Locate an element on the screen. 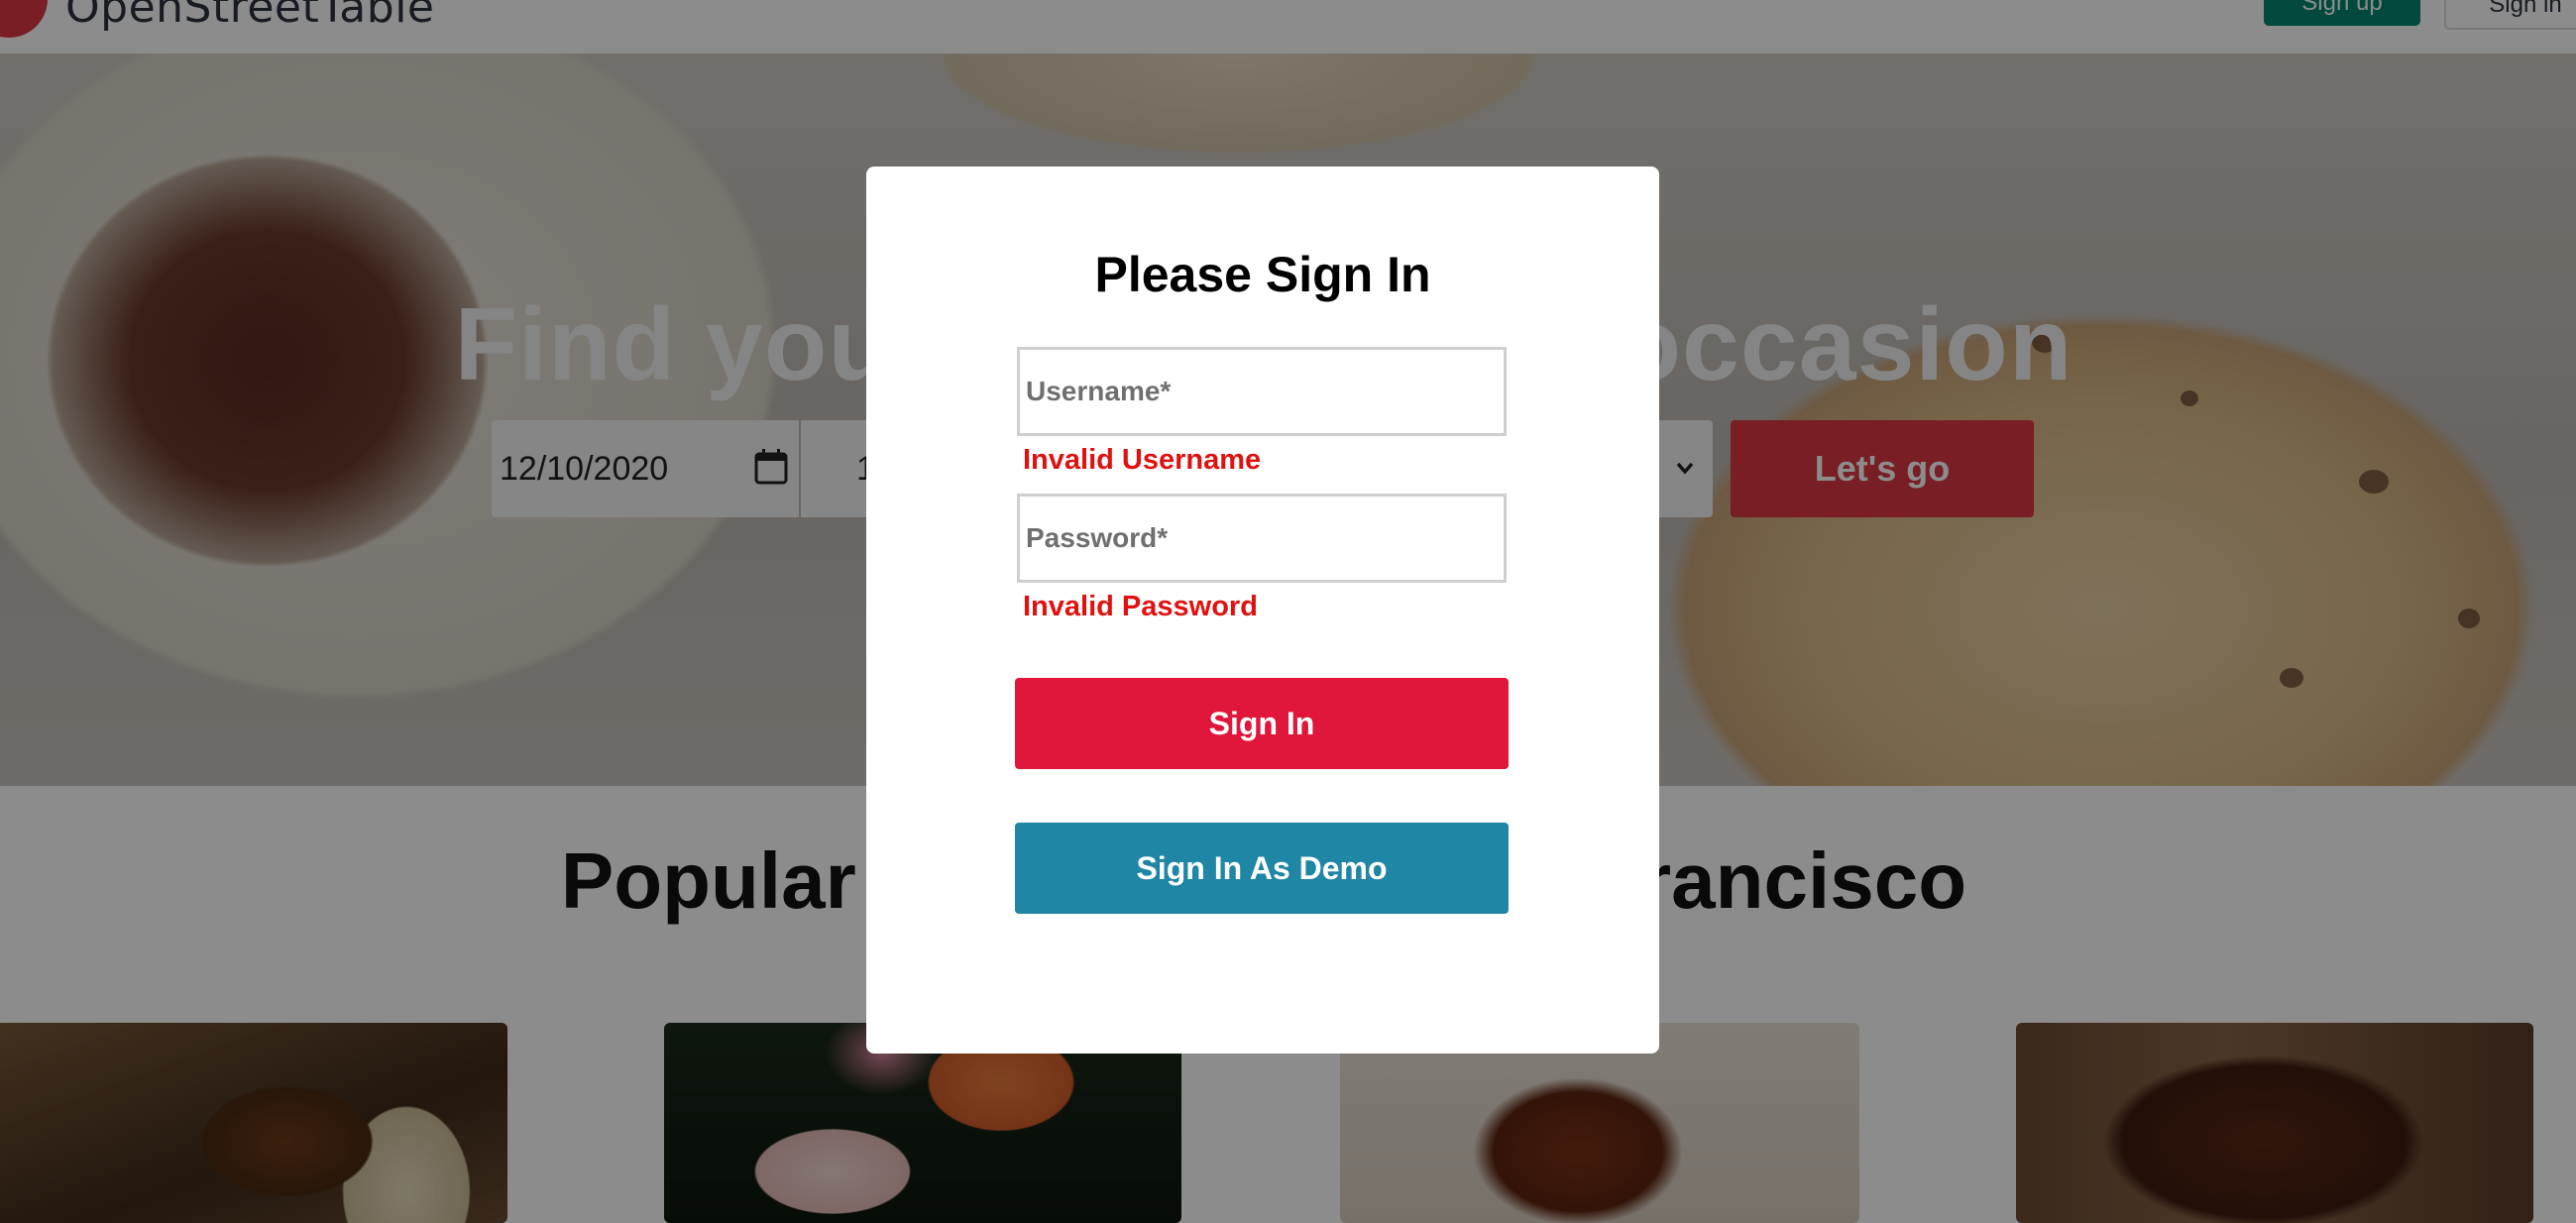  modal-title: Please Sign In is located at coordinates (1262, 274).